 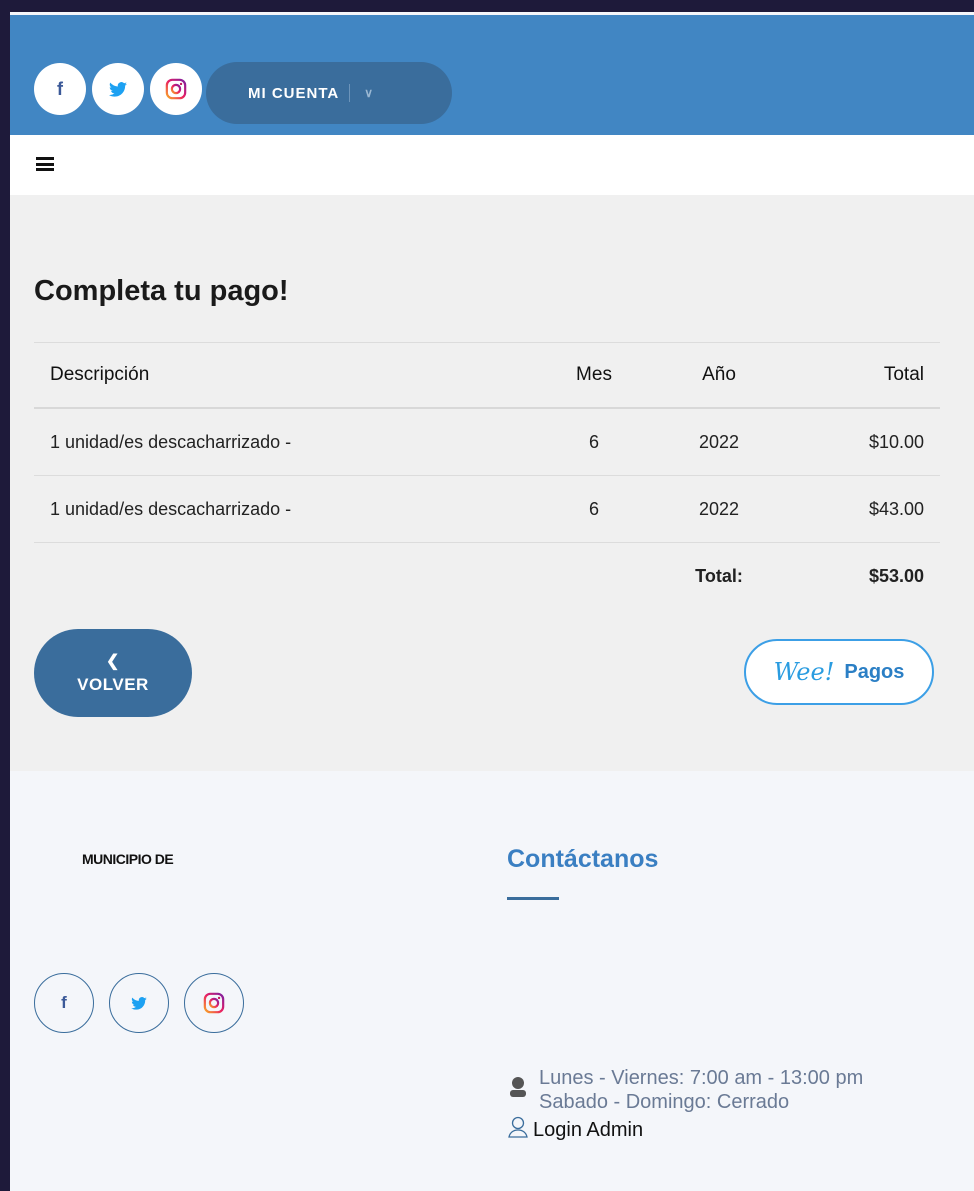 I want to click on account-label: MI CUENTA, so click(x=294, y=93).